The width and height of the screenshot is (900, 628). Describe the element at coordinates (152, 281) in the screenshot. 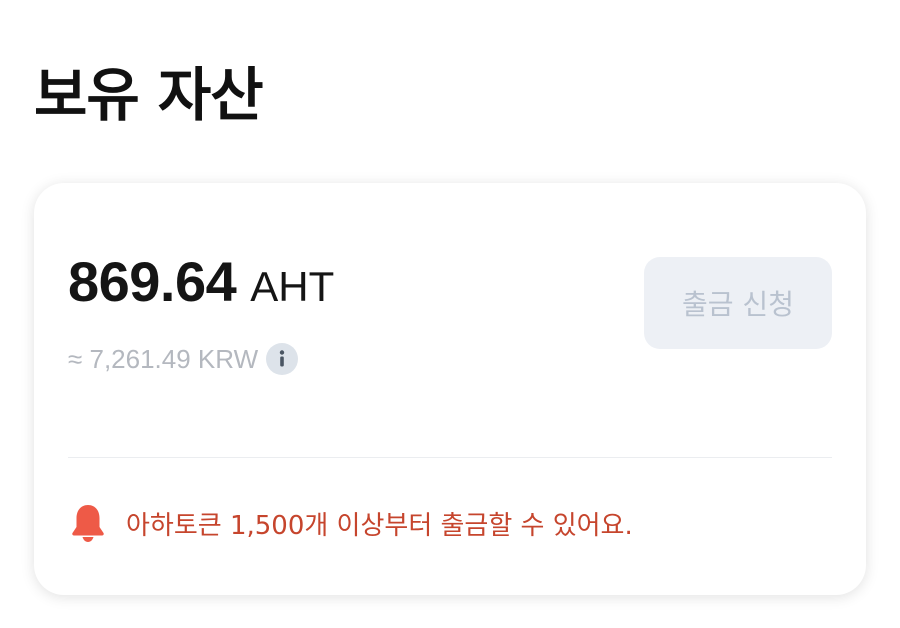

I see `balance-amount: 869.64` at that location.